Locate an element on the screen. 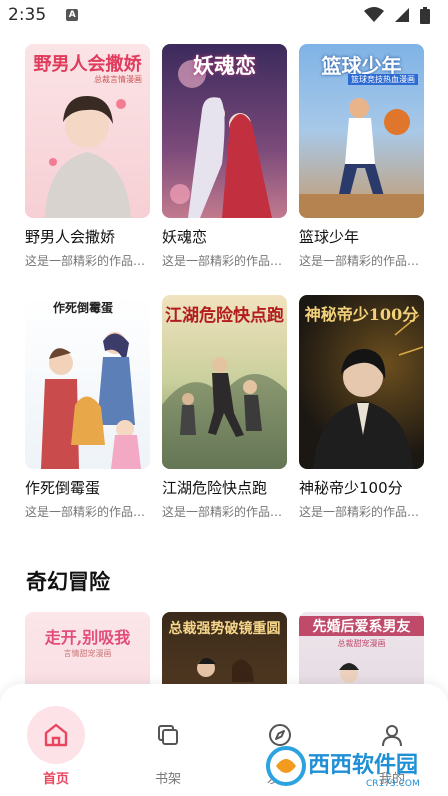  book-cover: 妖魂恋 is located at coordinates (224, 131).